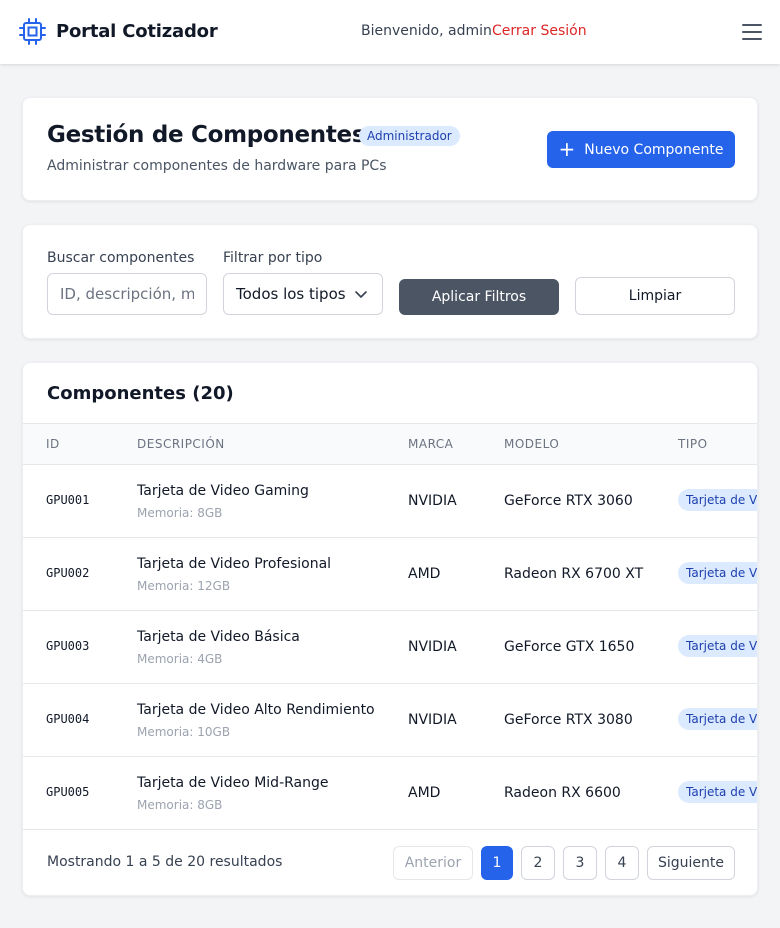 This screenshot has width=780, height=928. Describe the element at coordinates (184, 732) in the screenshot. I see `cell-detail: Memoria: 10GB` at that location.